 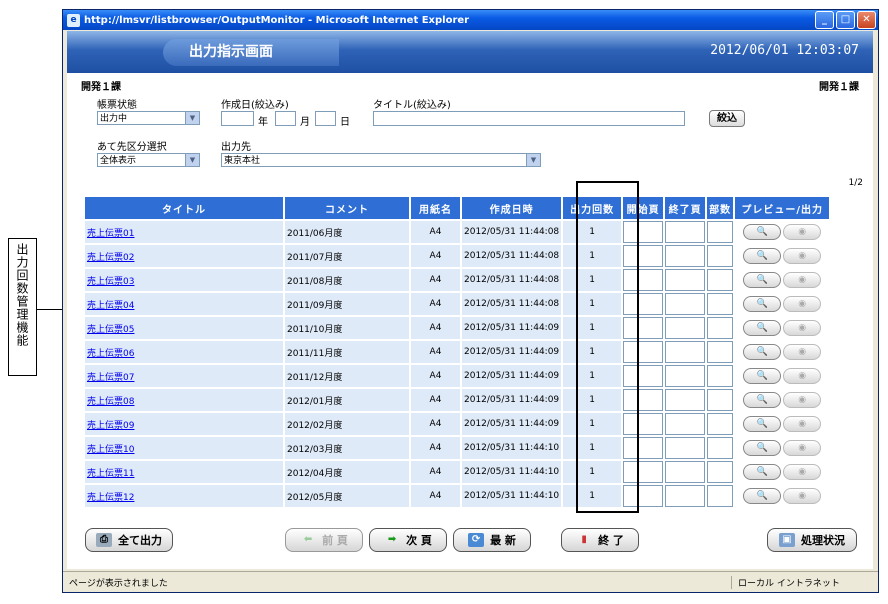 I want to click on filter-button: 絞込, so click(x=727, y=118).